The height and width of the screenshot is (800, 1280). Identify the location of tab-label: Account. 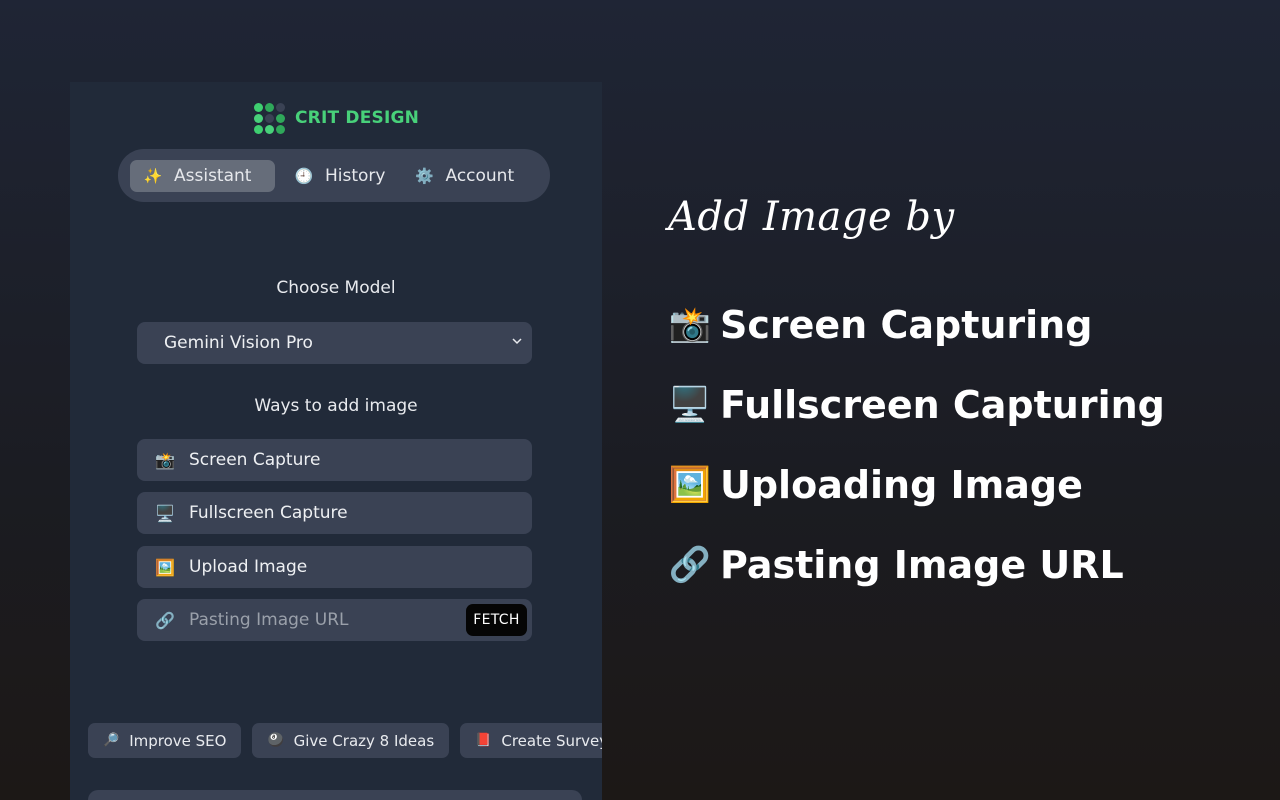
(480, 175).